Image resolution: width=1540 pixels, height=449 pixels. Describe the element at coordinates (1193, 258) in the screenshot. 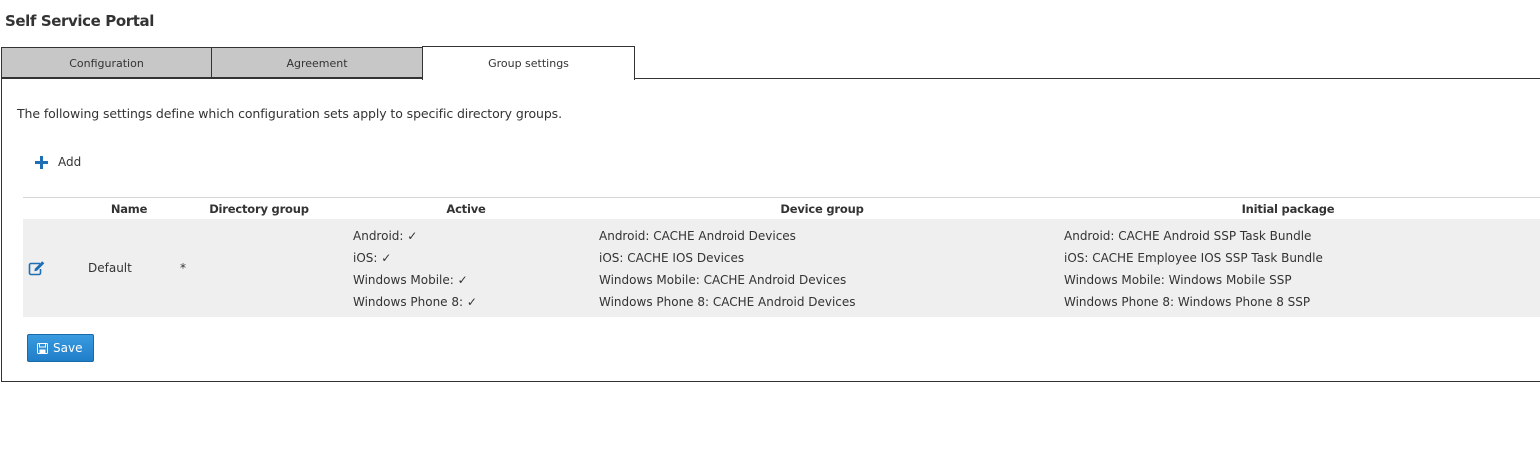

I see `initial-package-ios: iOS: CACHE Employee IOS SSP Task Bundle` at that location.